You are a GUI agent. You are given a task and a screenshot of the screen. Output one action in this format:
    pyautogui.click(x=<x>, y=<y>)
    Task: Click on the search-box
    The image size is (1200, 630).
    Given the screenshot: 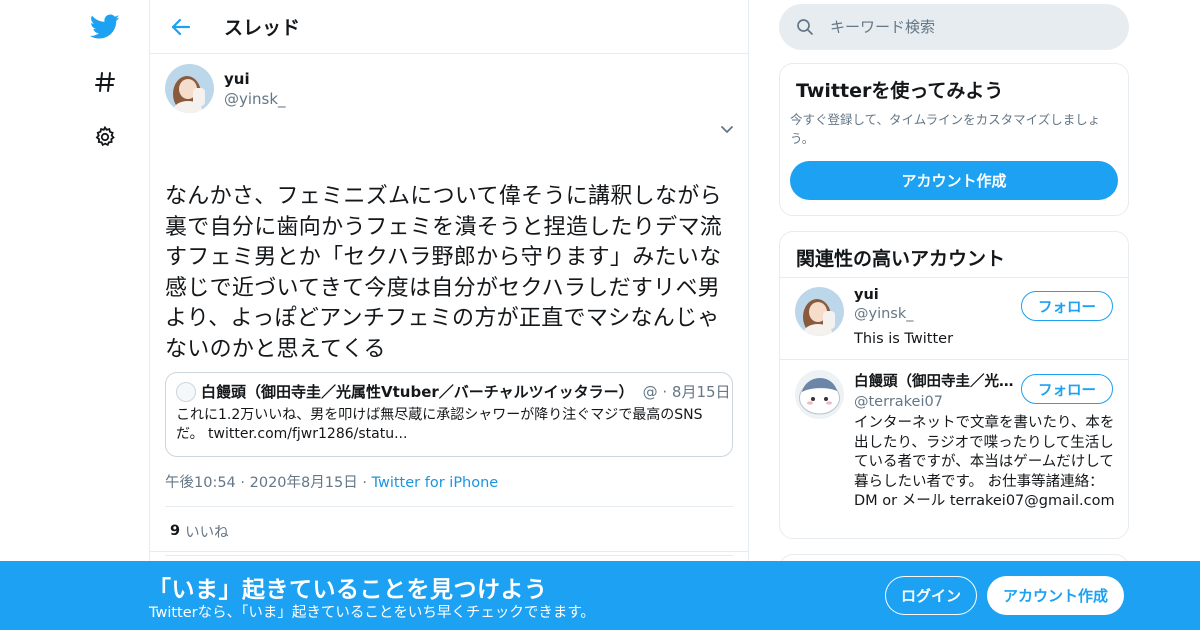 What is the action you would take?
    pyautogui.click(x=954, y=27)
    